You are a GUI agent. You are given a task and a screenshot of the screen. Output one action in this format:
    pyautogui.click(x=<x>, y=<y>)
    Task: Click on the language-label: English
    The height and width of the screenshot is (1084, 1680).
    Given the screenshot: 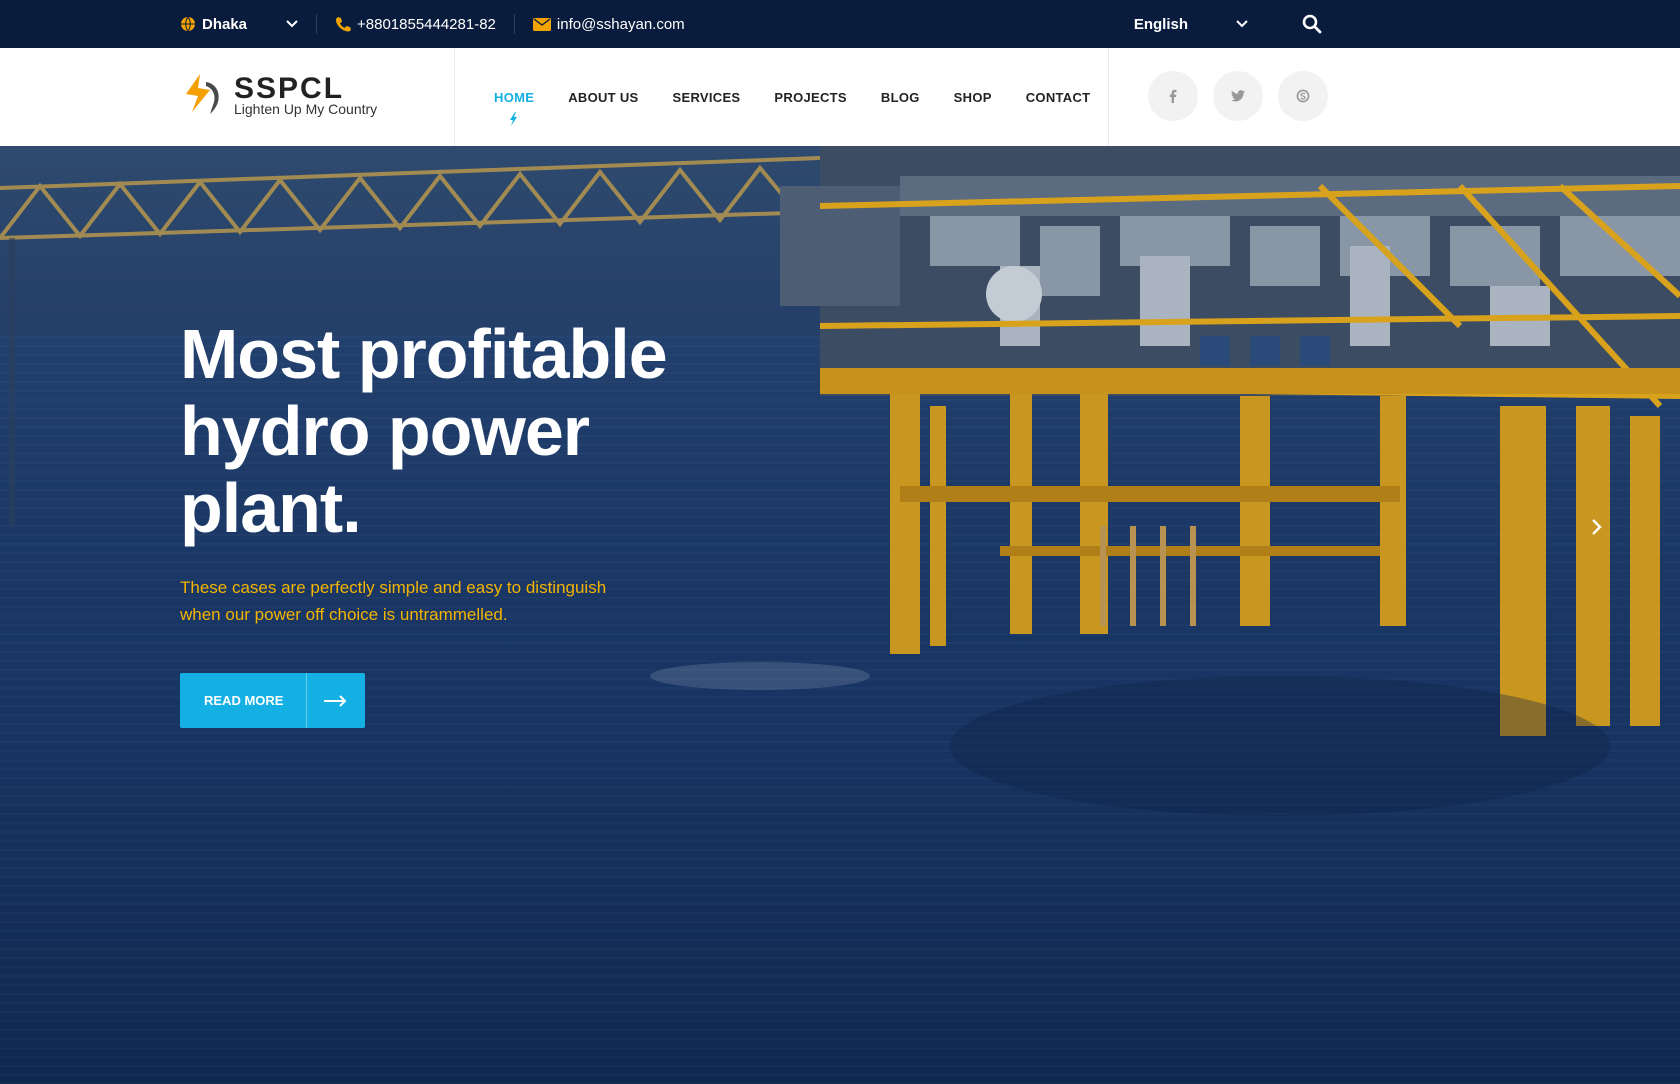 What is the action you would take?
    pyautogui.click(x=1160, y=24)
    